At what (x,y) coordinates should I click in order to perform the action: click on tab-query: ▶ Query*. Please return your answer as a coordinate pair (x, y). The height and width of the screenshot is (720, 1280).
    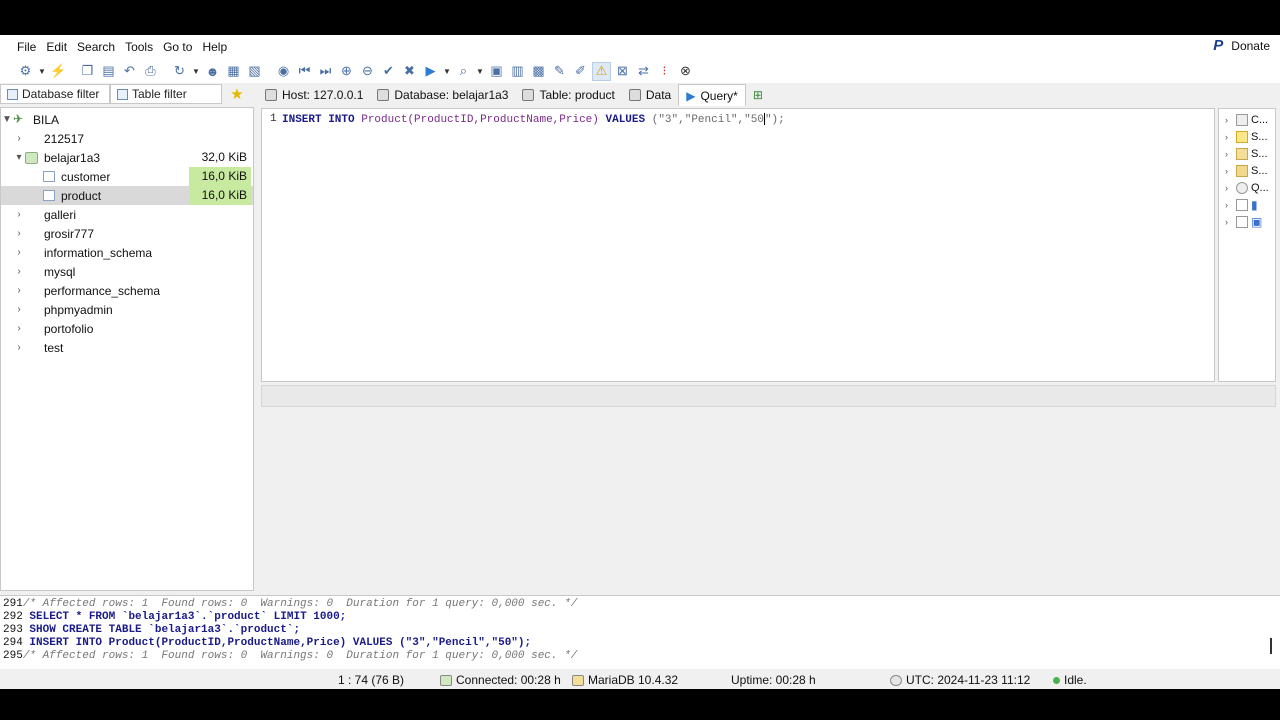
    Looking at the image, I should click on (712, 95).